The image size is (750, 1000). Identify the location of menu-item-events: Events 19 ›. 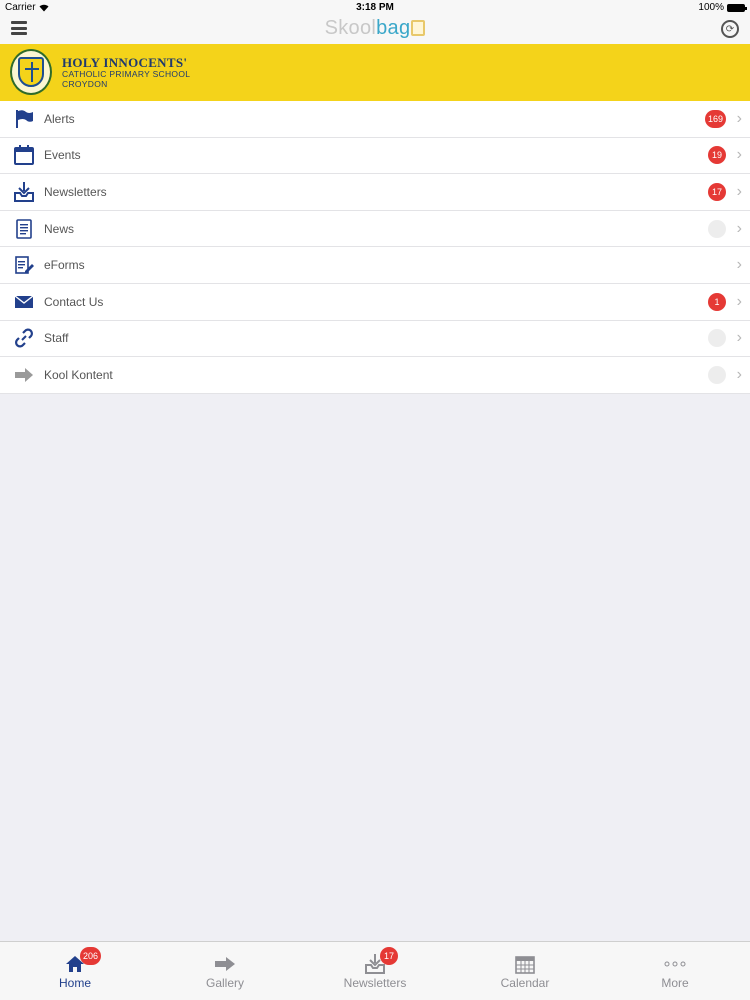
(375, 156).